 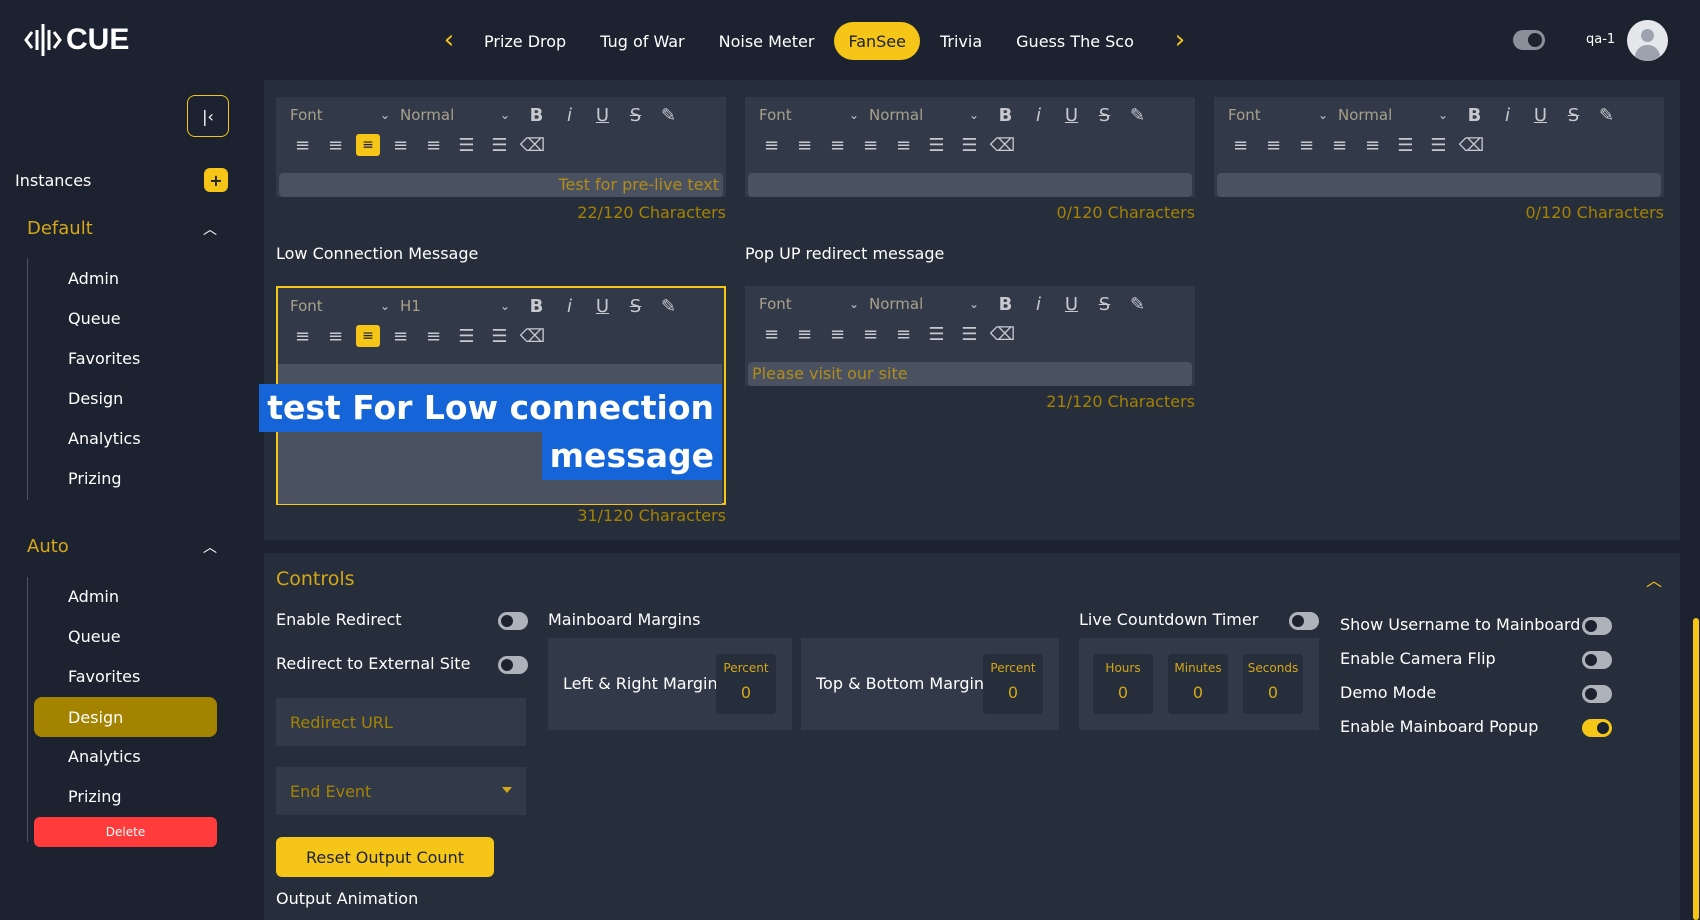 I want to click on hours-input: Hours 0, so click(x=1123, y=684).